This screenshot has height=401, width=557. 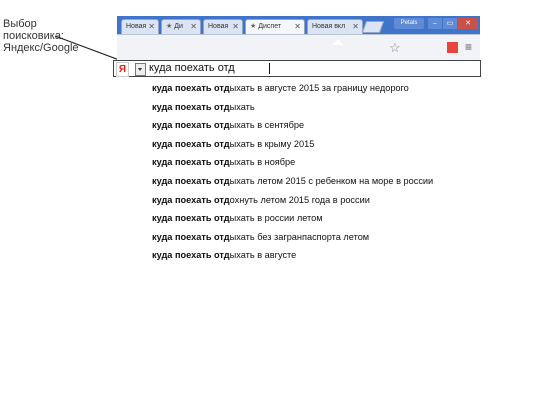 What do you see at coordinates (435, 23) in the screenshot?
I see `minimize-icon: –` at bounding box center [435, 23].